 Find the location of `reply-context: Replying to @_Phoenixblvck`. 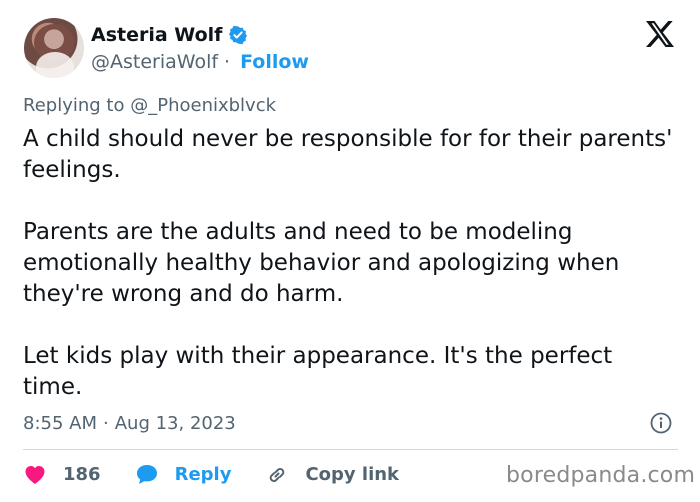

reply-context: Replying to @_Phoenixblvck is located at coordinates (149, 105).